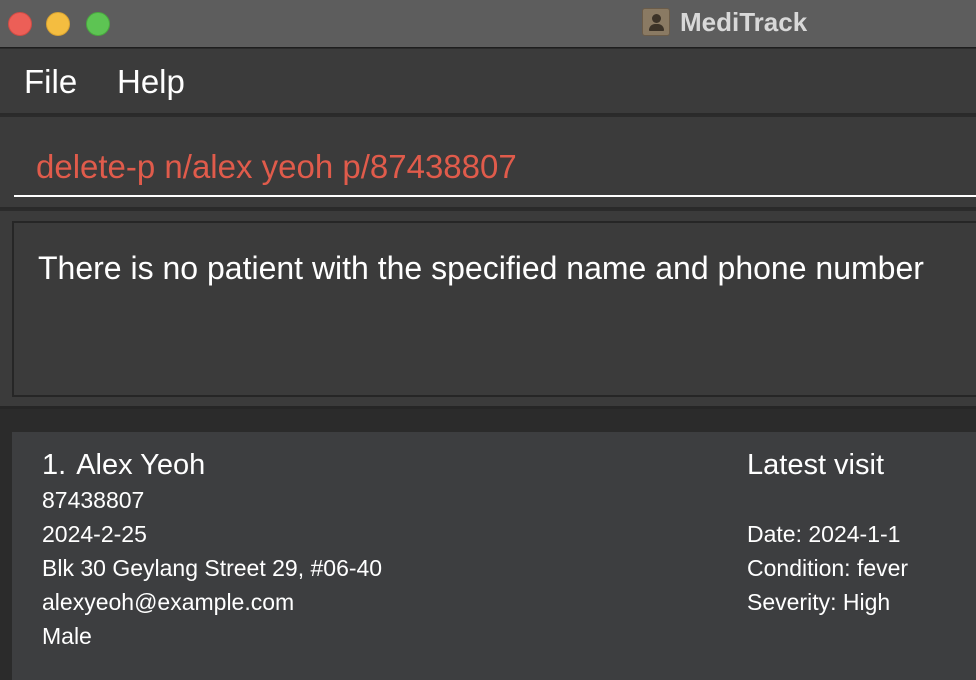  I want to click on visit-date: Date: 2024-1-1, so click(824, 534).